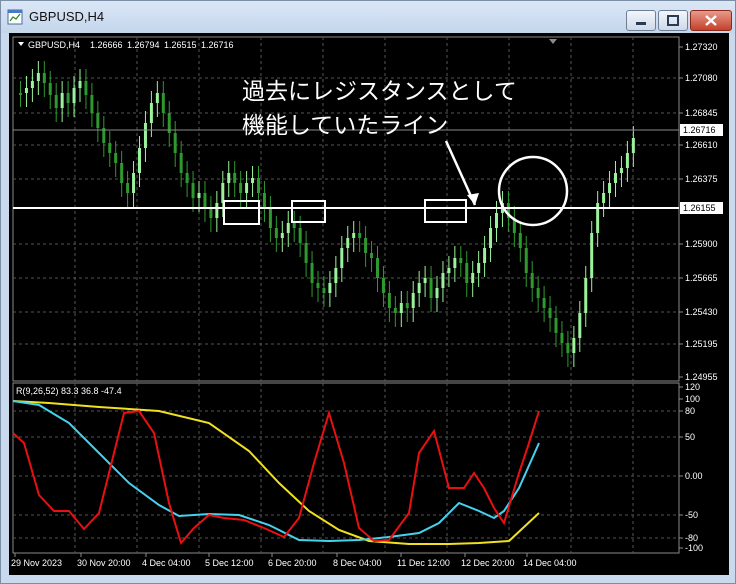 The image size is (736, 584). Describe the element at coordinates (701, 278) in the screenshot. I see `price-tick-label: 1.25665` at that location.